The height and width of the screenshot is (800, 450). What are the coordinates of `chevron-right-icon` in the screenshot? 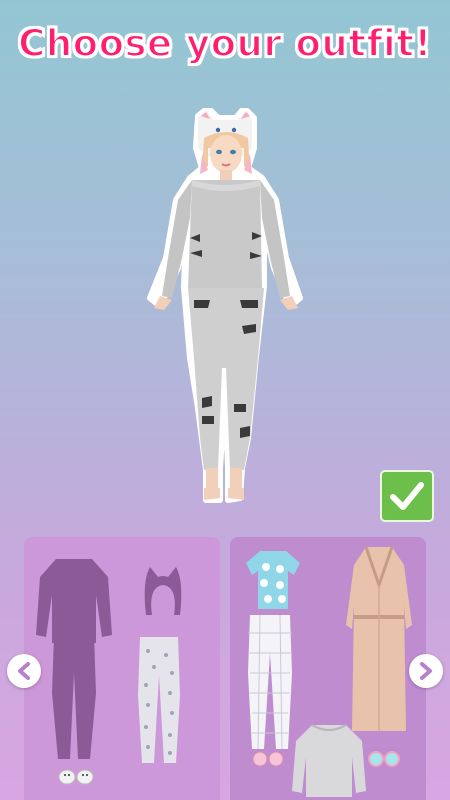 It's located at (426, 671).